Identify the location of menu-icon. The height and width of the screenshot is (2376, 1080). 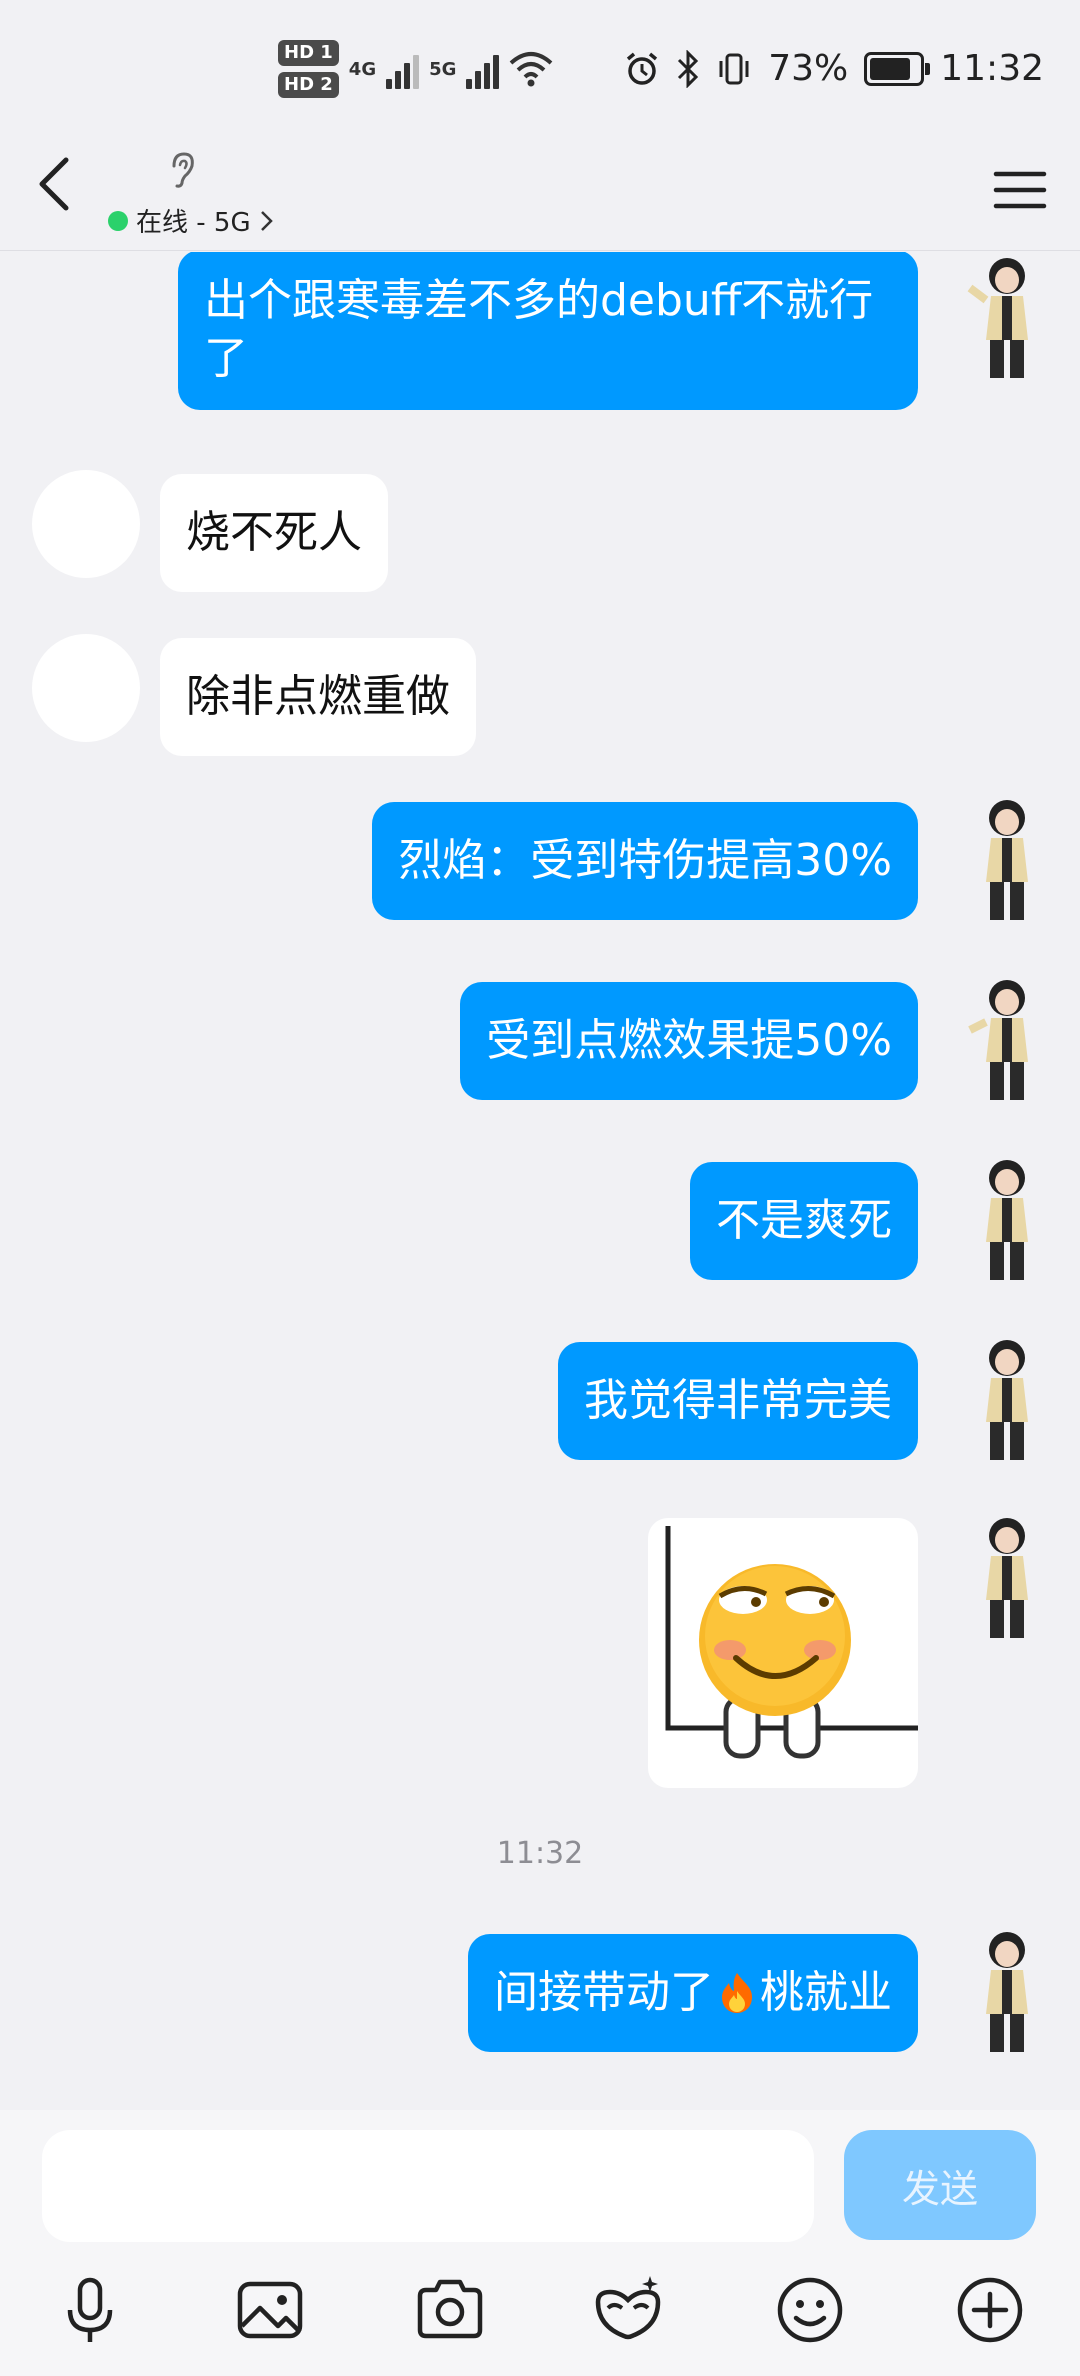
(1020, 190).